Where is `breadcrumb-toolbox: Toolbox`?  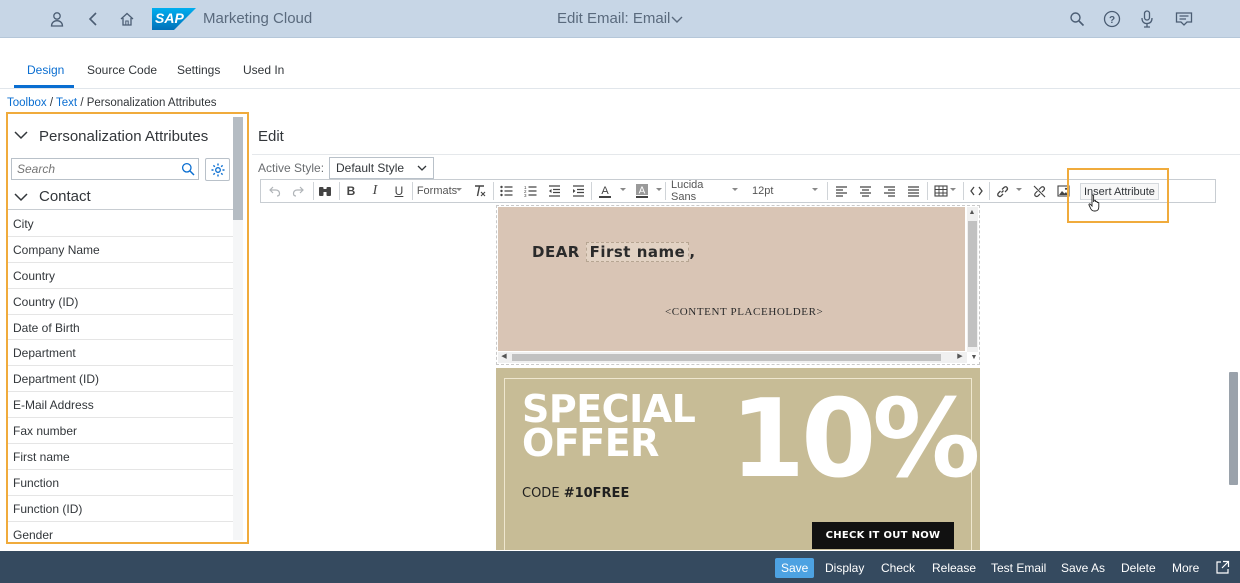 breadcrumb-toolbox: Toolbox is located at coordinates (27, 103).